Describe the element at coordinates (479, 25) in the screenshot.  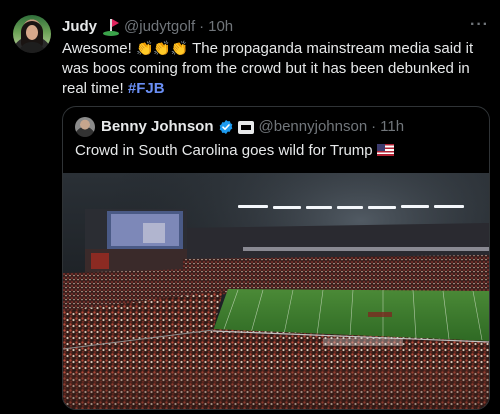
I see `more-options-icon: ···` at that location.